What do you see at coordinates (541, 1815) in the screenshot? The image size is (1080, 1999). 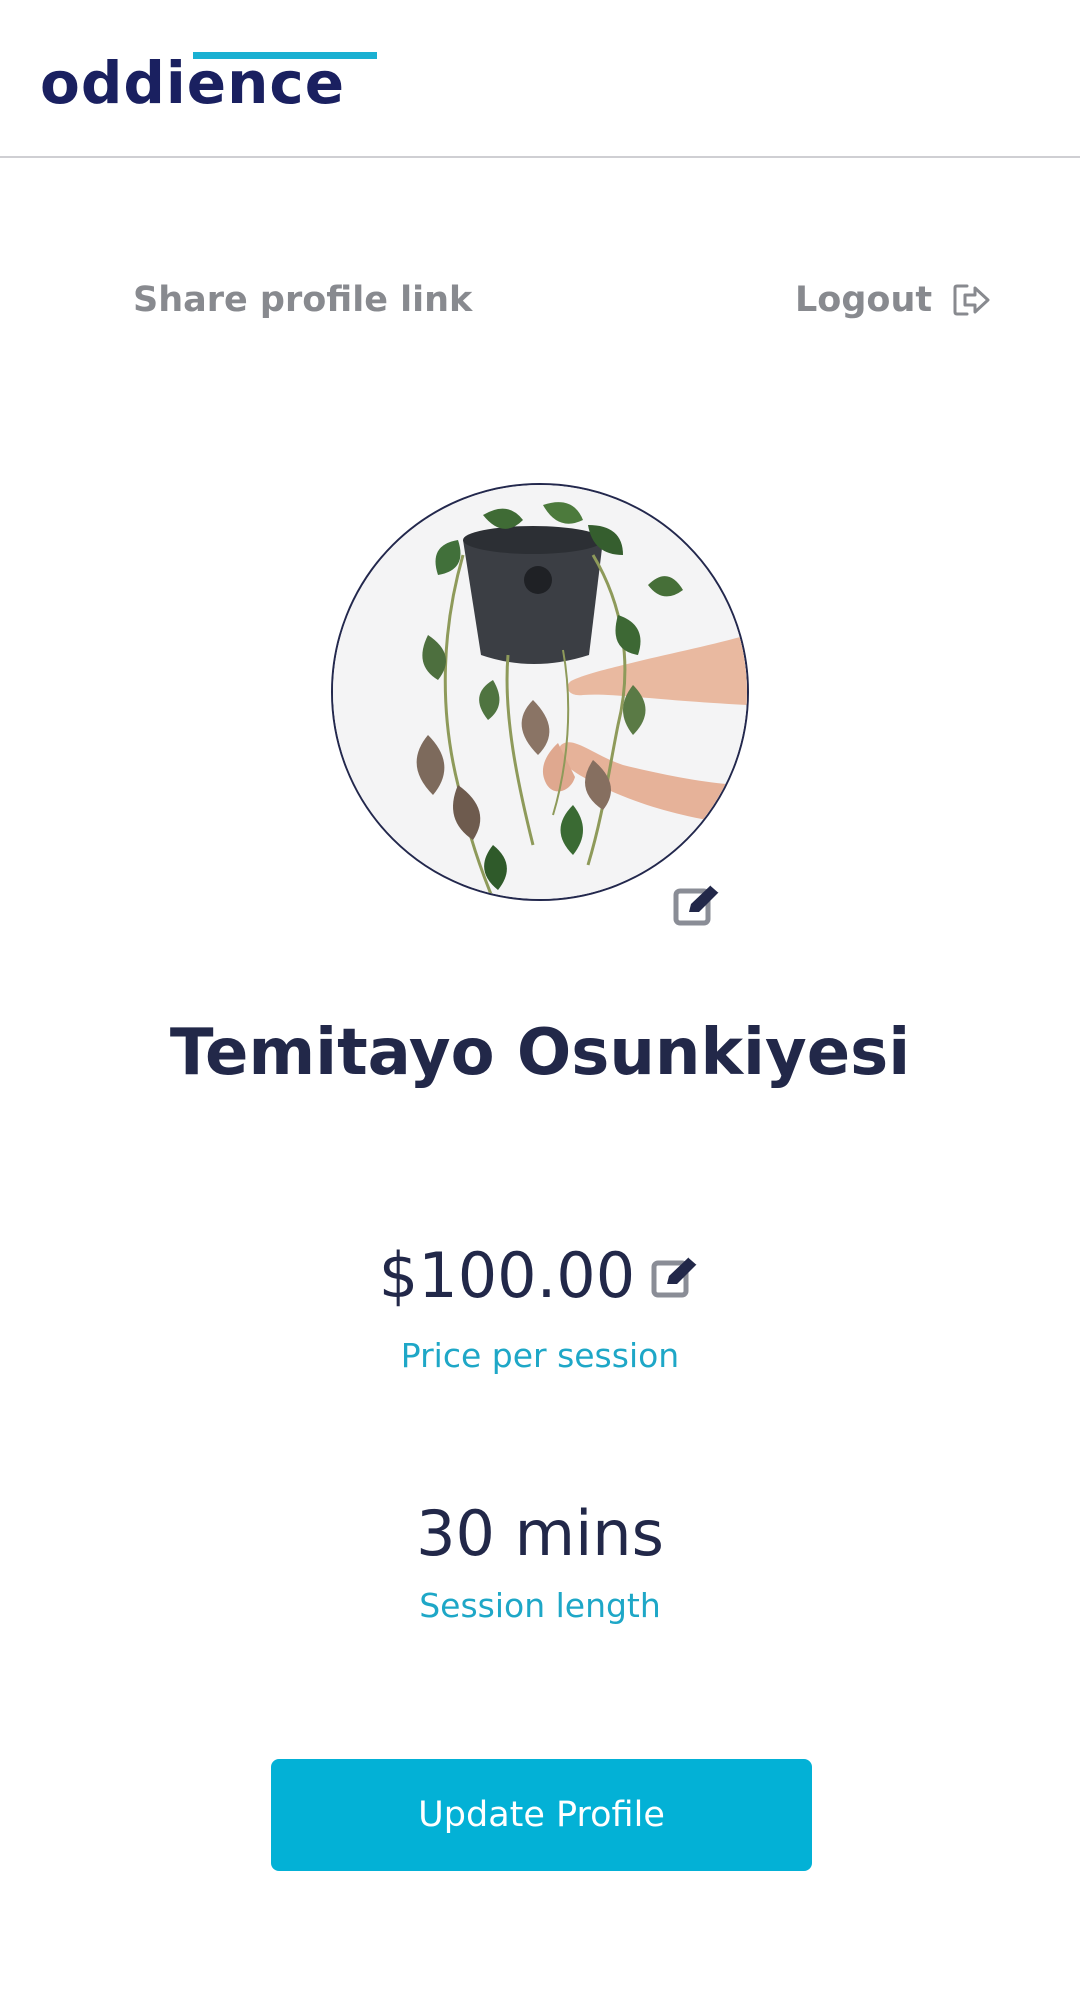 I see `update-profile-button: Update Profile` at bounding box center [541, 1815].